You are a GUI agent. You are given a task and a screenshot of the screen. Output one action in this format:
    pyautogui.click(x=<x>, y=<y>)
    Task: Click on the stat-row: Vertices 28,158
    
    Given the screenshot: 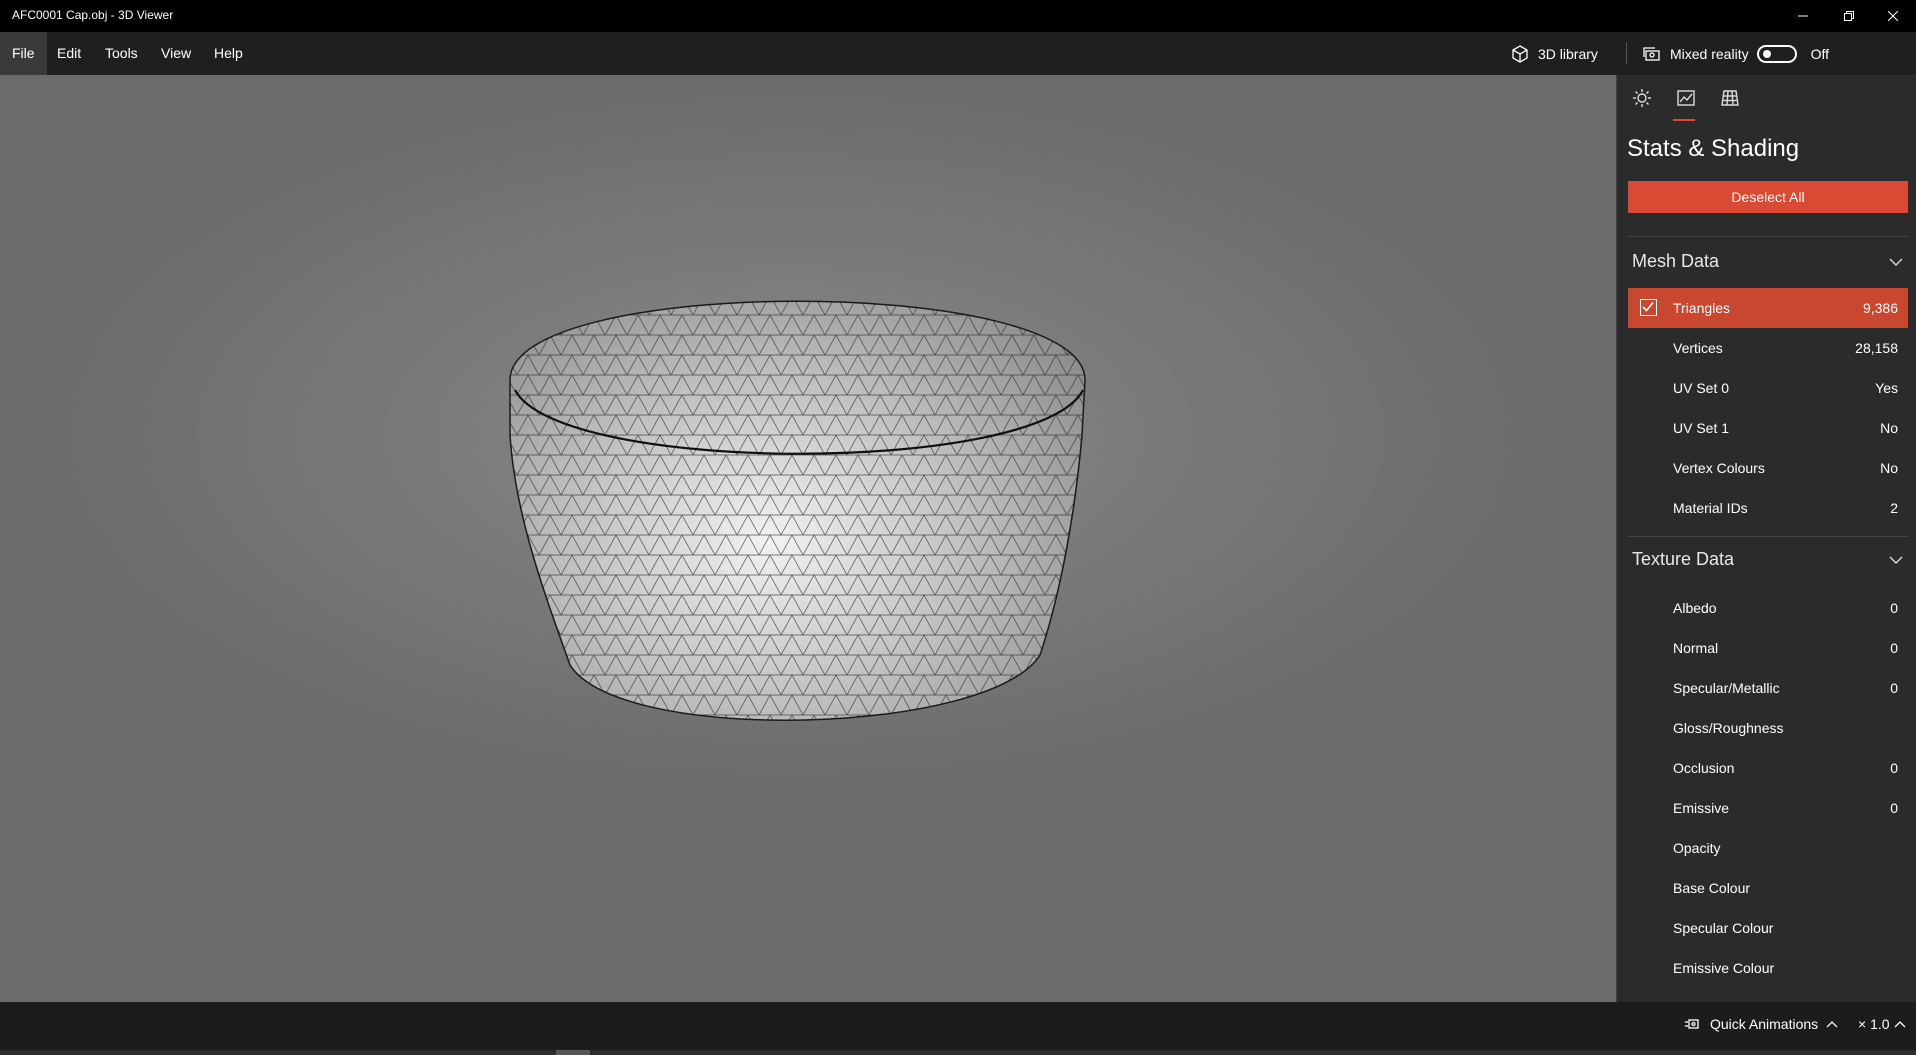 What is the action you would take?
    pyautogui.click(x=1768, y=348)
    